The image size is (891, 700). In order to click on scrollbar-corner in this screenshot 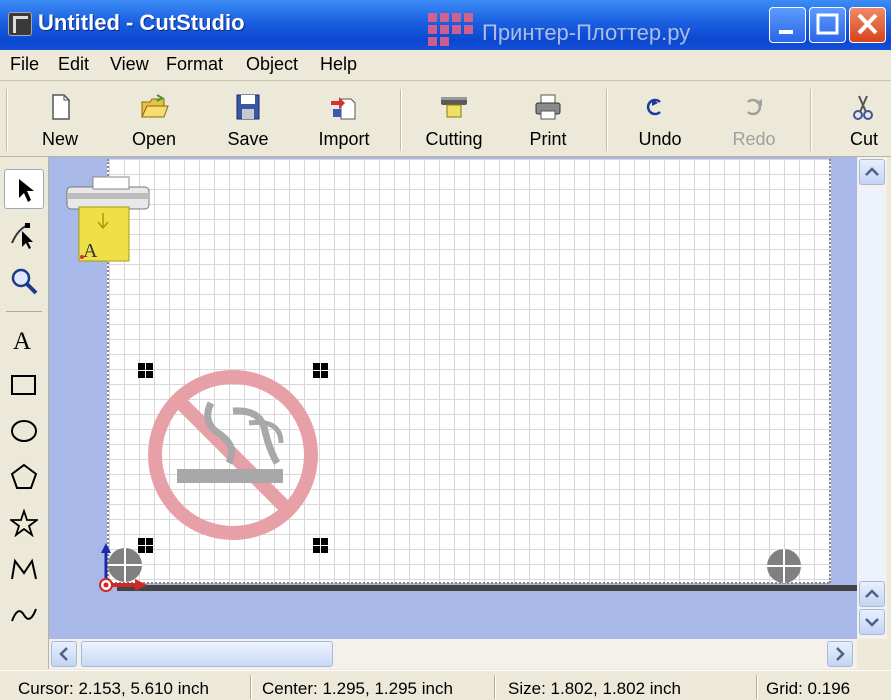, I will do `click(874, 654)`.